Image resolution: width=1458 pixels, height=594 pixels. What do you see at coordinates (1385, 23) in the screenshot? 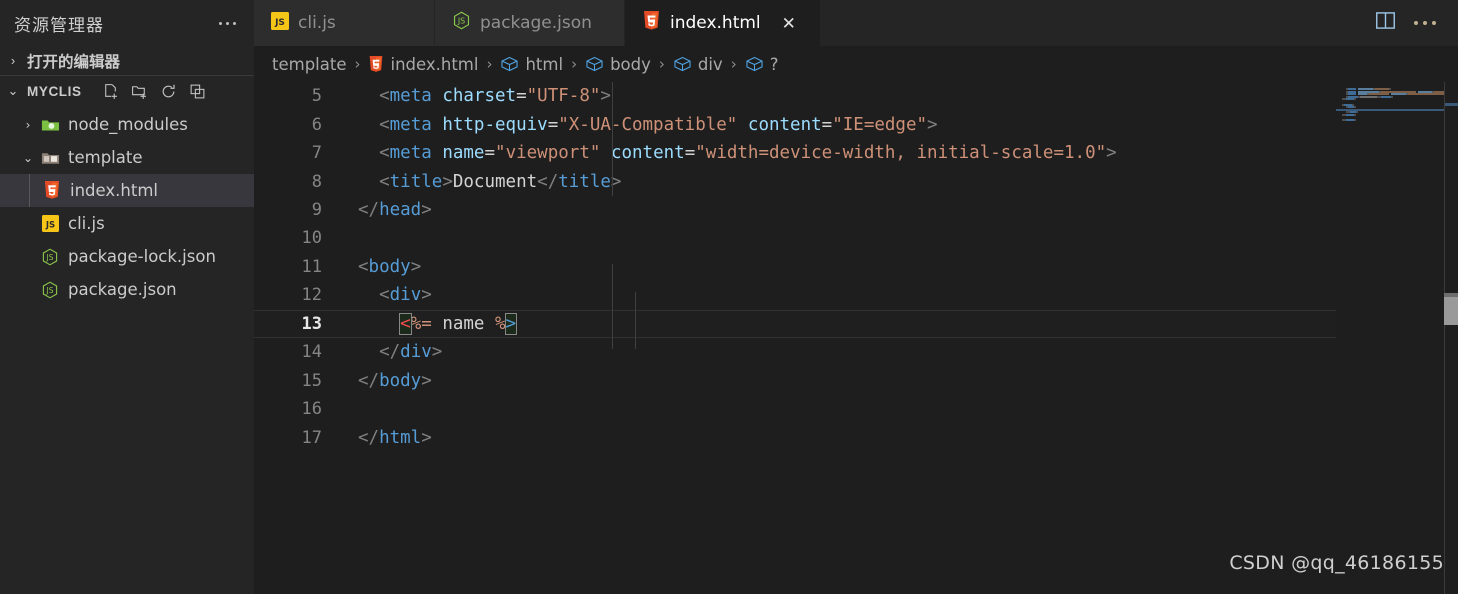
I see `split-editor-icon` at bounding box center [1385, 23].